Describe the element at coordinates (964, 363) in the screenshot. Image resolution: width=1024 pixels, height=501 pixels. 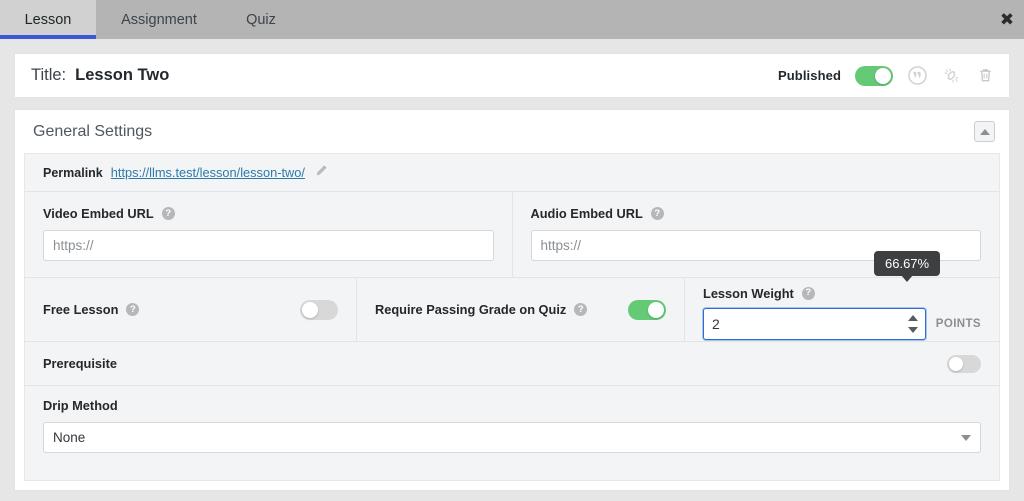
I see `prerequisite-toggle` at that location.